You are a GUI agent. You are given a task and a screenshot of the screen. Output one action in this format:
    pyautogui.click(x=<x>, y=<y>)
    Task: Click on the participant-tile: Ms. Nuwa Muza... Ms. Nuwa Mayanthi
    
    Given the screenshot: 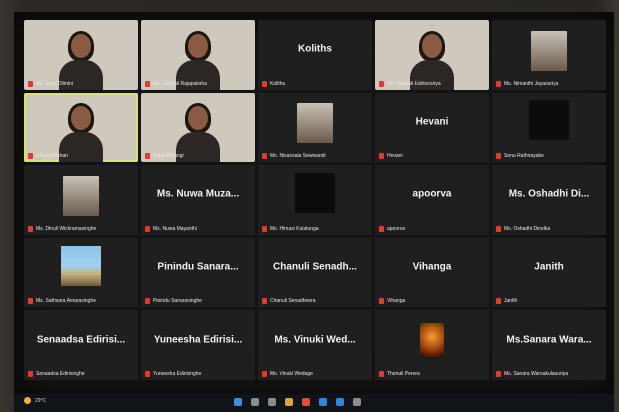 What is the action you would take?
    pyautogui.click(x=198, y=200)
    